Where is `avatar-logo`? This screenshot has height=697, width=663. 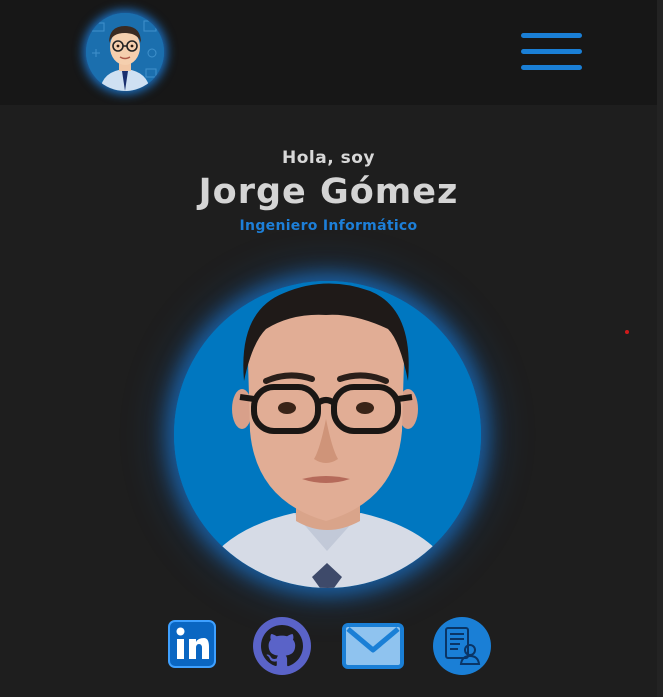 avatar-logo is located at coordinates (125, 52).